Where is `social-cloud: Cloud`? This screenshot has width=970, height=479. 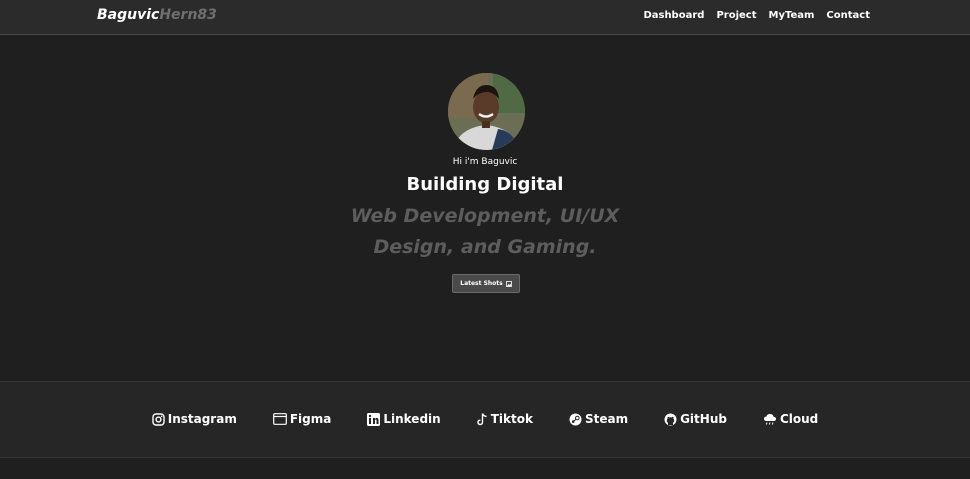 social-cloud: Cloud is located at coordinates (790, 419).